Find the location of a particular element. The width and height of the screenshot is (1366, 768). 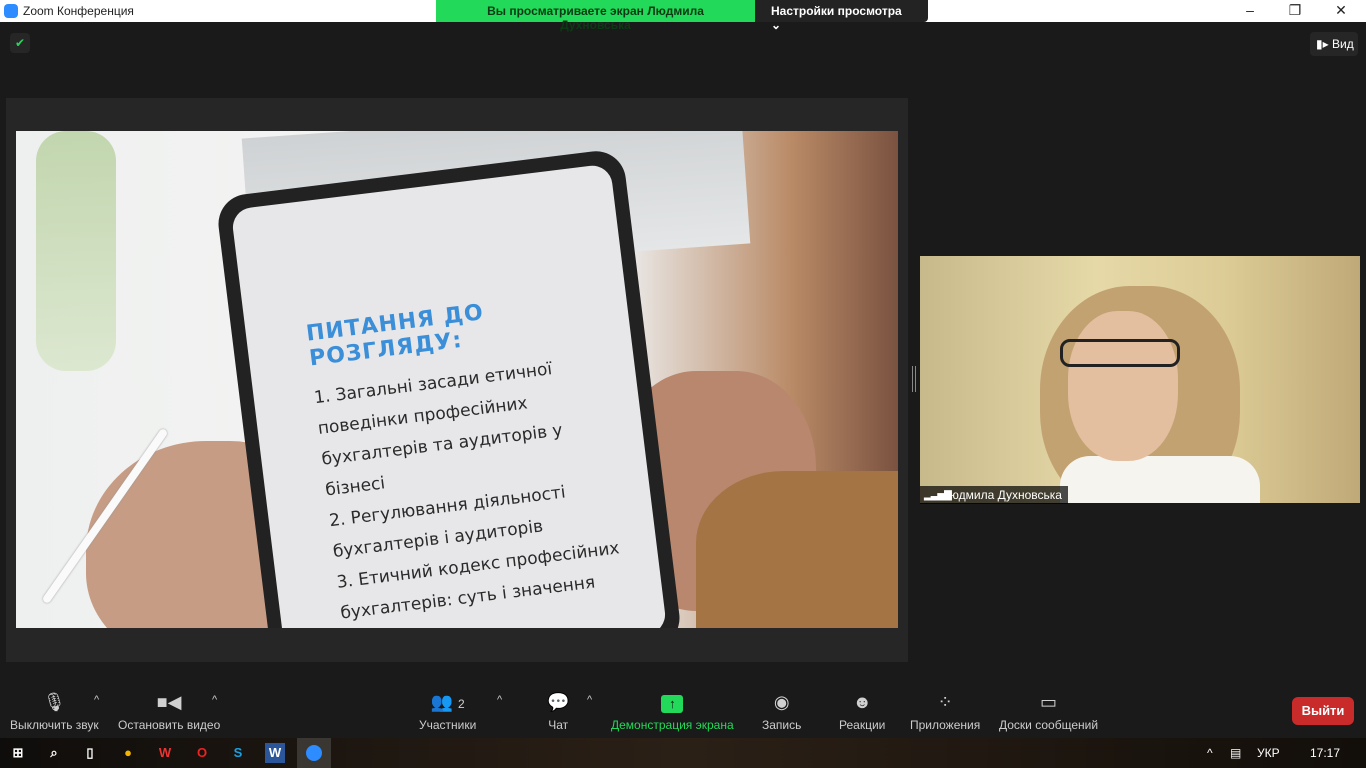

language-indicator: УКР is located at coordinates (1268, 753).